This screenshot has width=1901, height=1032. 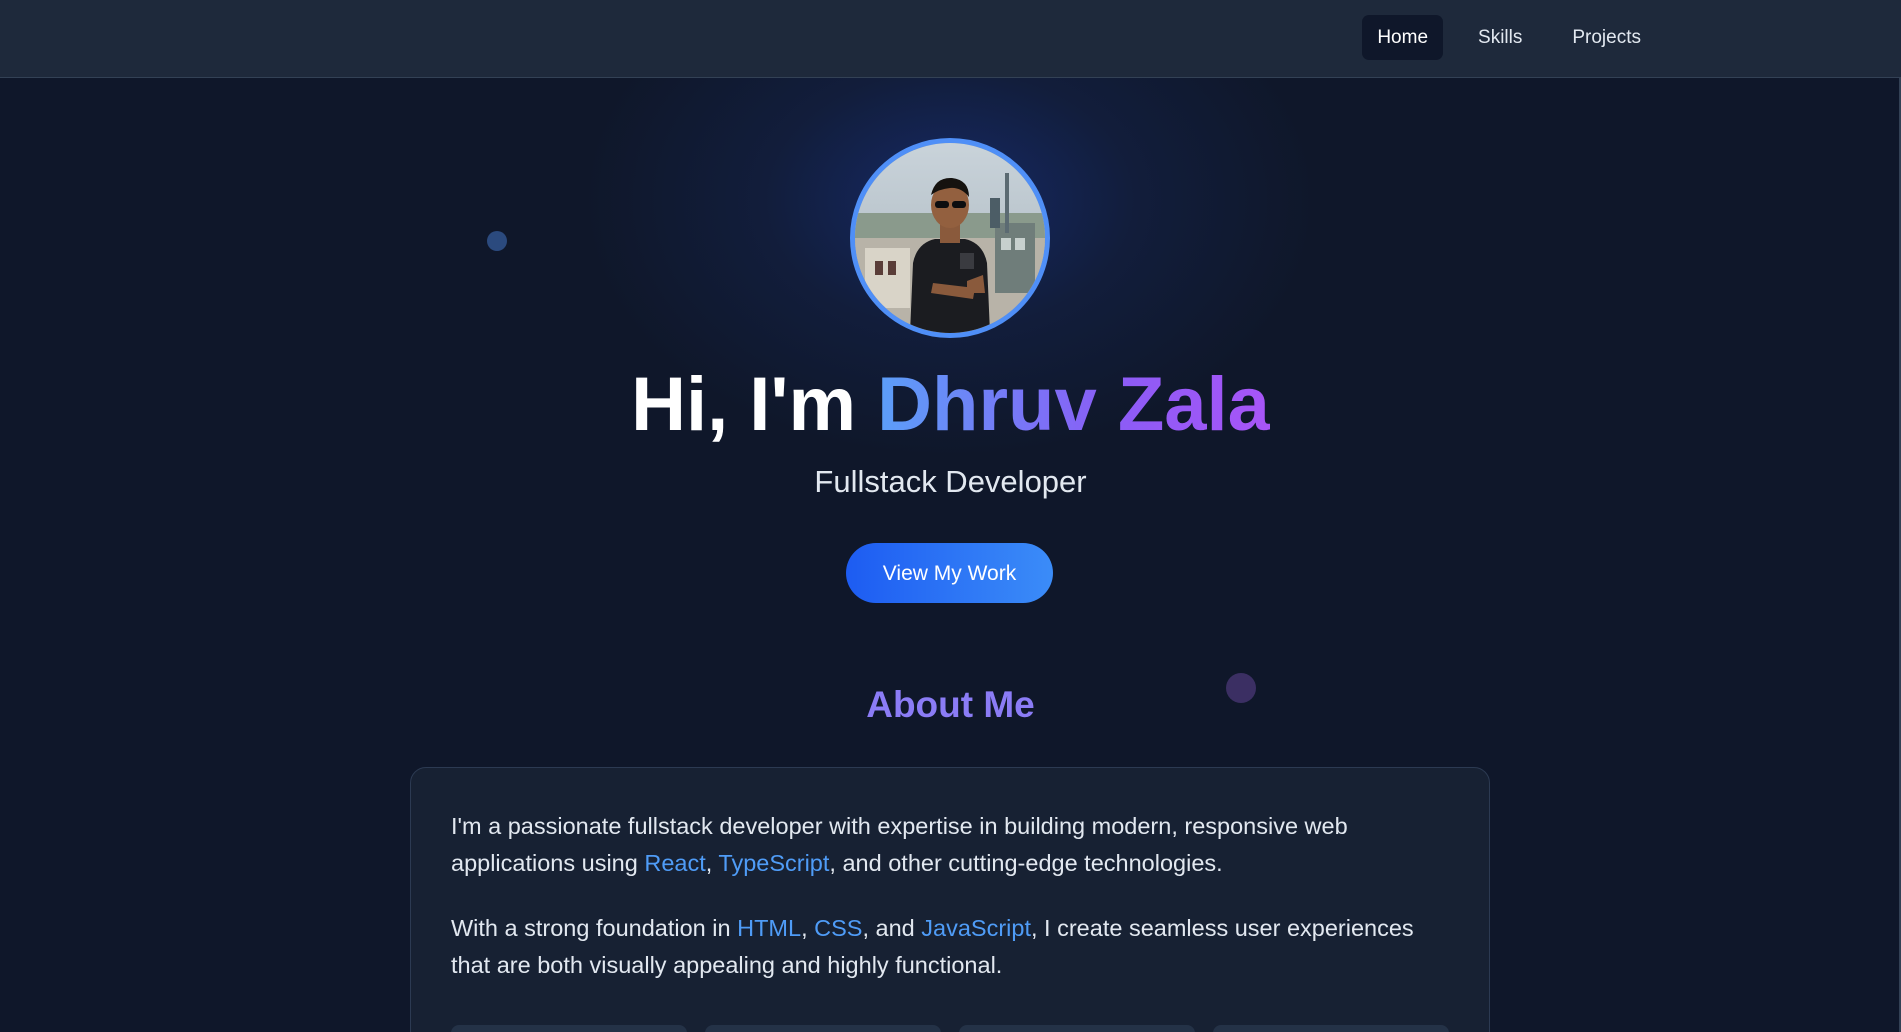 I want to click on navbar: Home Skills Projects, so click(x=950, y=39).